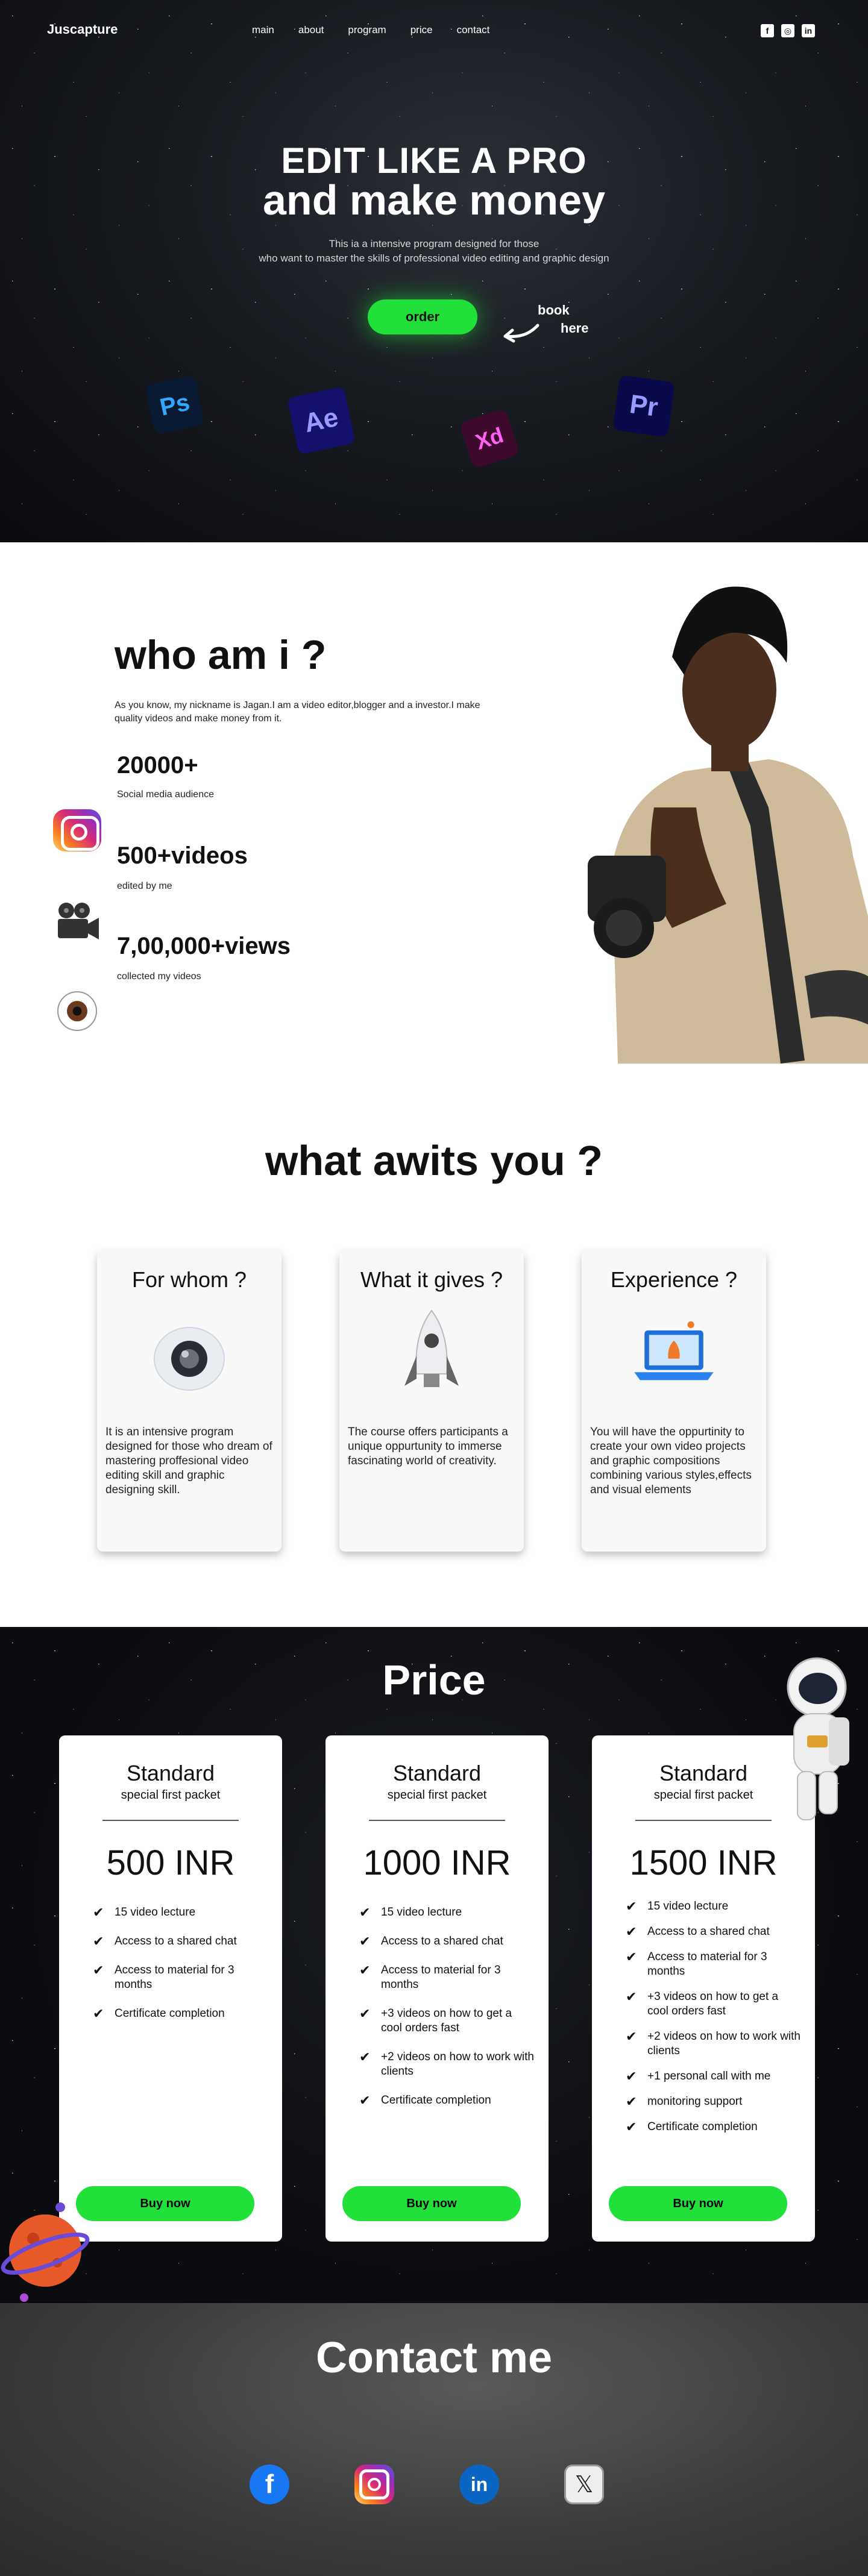 The height and width of the screenshot is (2576, 868). I want to click on premiere-pro-icon: Pr, so click(643, 406).